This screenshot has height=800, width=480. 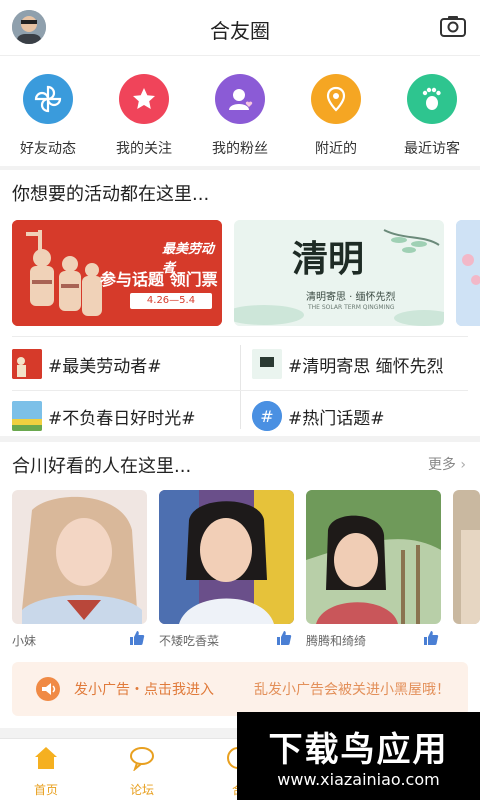 What do you see at coordinates (463, 465) in the screenshot?
I see `chevron-right-icon: ›` at bounding box center [463, 465].